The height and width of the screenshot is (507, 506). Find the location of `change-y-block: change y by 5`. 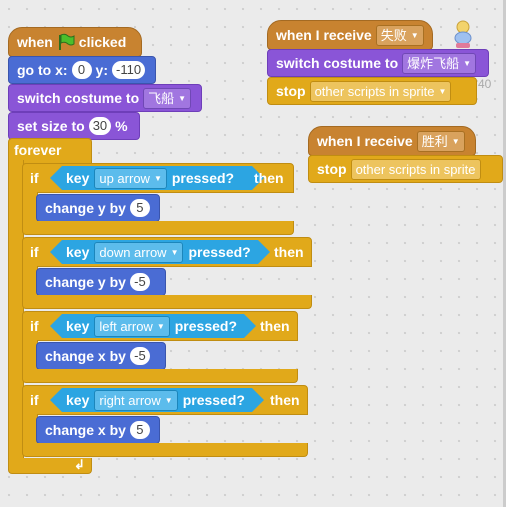

change-y-block: change y by 5 is located at coordinates (98, 208).